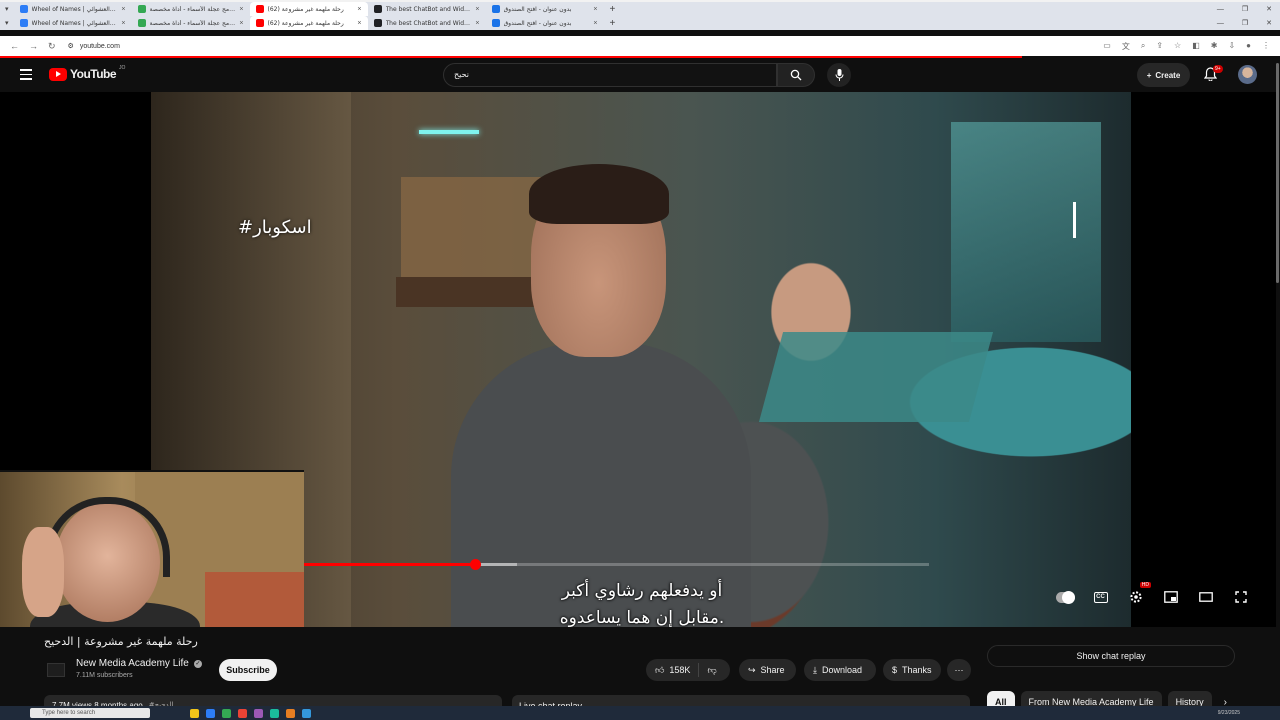 The height and width of the screenshot is (720, 1280). I want to click on fullscreen-icon, so click(1240, 597).